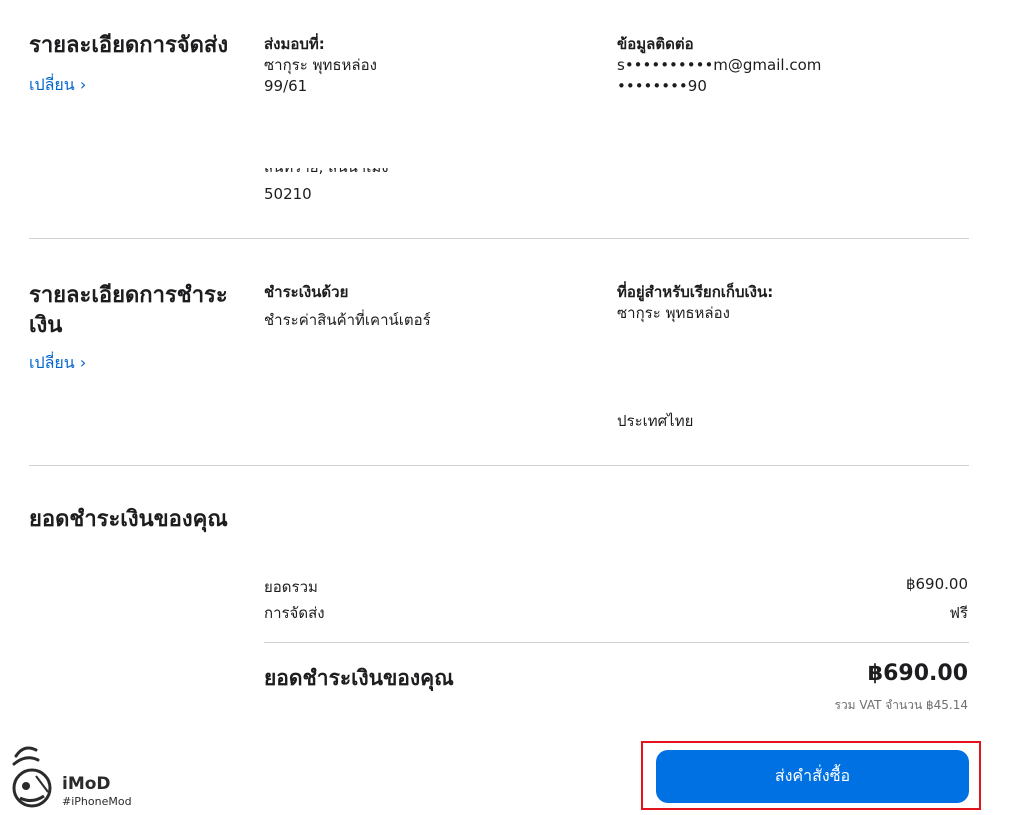 This screenshot has height=815, width=1024. I want to click on imod-logo-tag: #iPhoneMod, so click(97, 801).